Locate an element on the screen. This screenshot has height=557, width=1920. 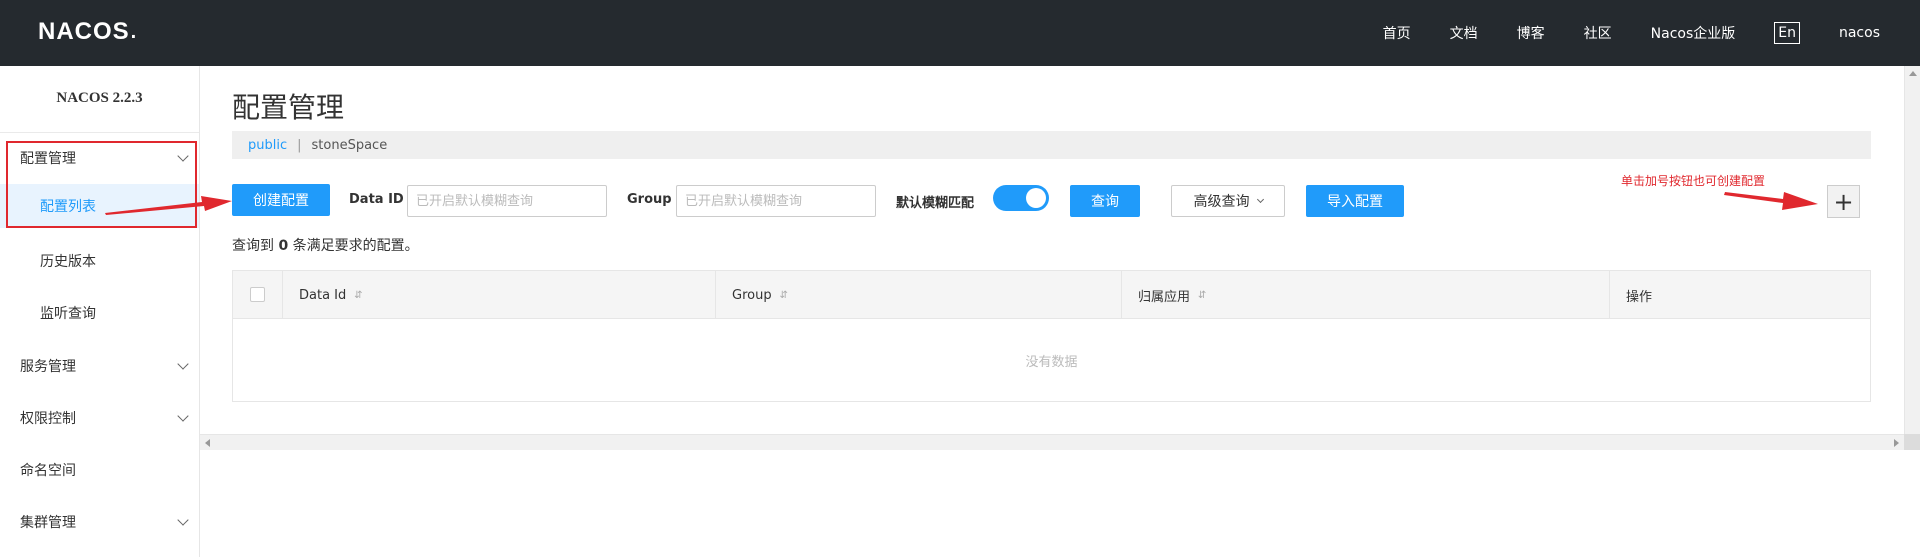
sidebar-group-auth: 权限控制 is located at coordinates (99, 418).